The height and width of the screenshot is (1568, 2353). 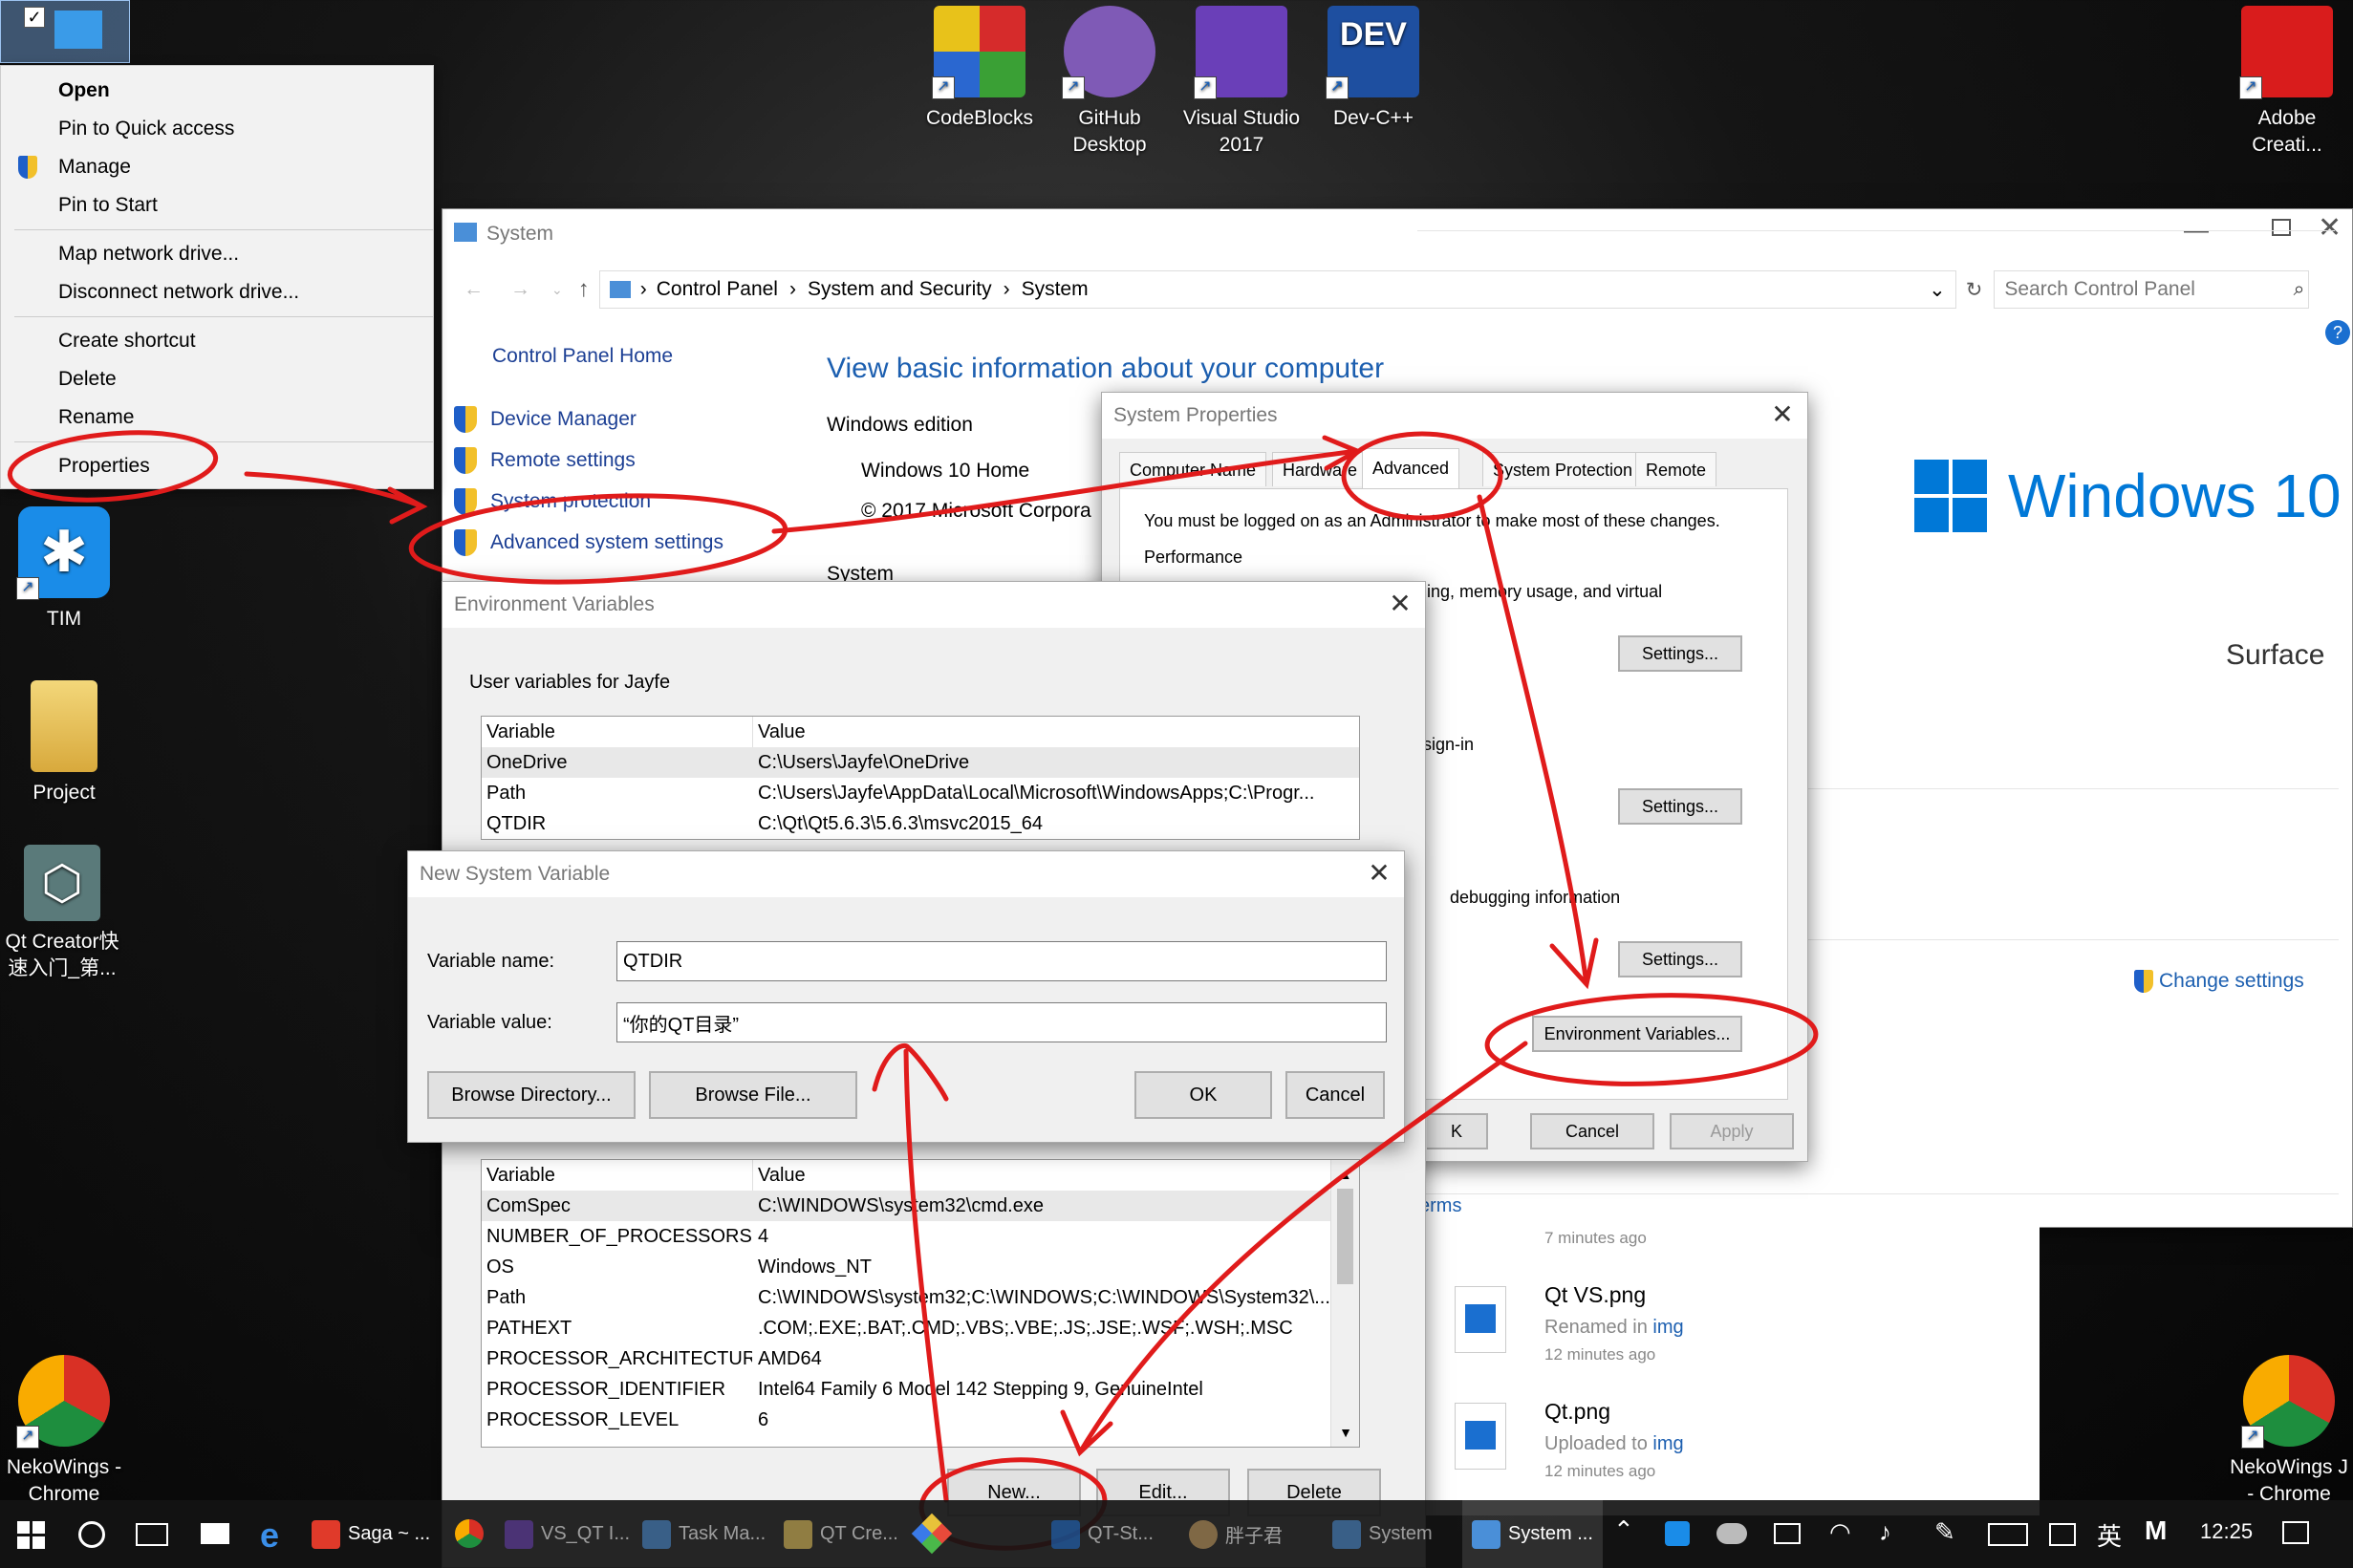 What do you see at coordinates (519, 1534) in the screenshot?
I see `visual-studio-icon` at bounding box center [519, 1534].